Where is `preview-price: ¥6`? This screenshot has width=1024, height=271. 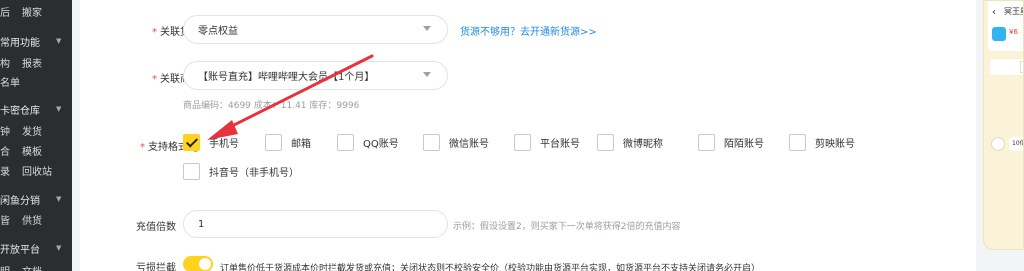 preview-price: ¥6 is located at coordinates (1013, 32).